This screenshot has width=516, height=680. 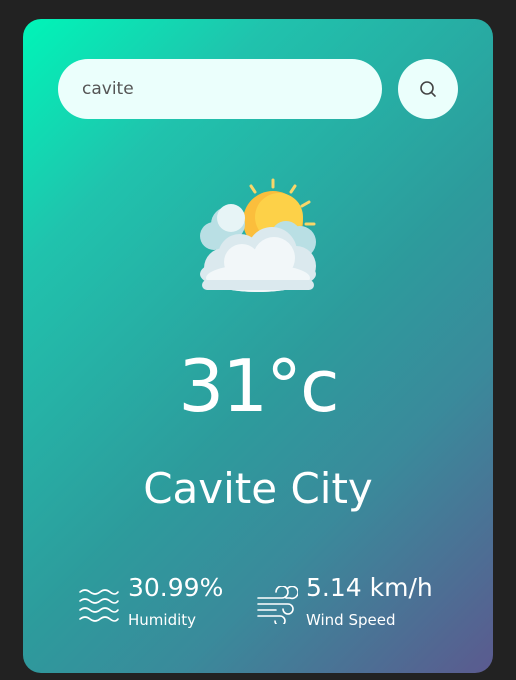 What do you see at coordinates (351, 620) in the screenshot?
I see `wind-label: Wind Speed` at bounding box center [351, 620].